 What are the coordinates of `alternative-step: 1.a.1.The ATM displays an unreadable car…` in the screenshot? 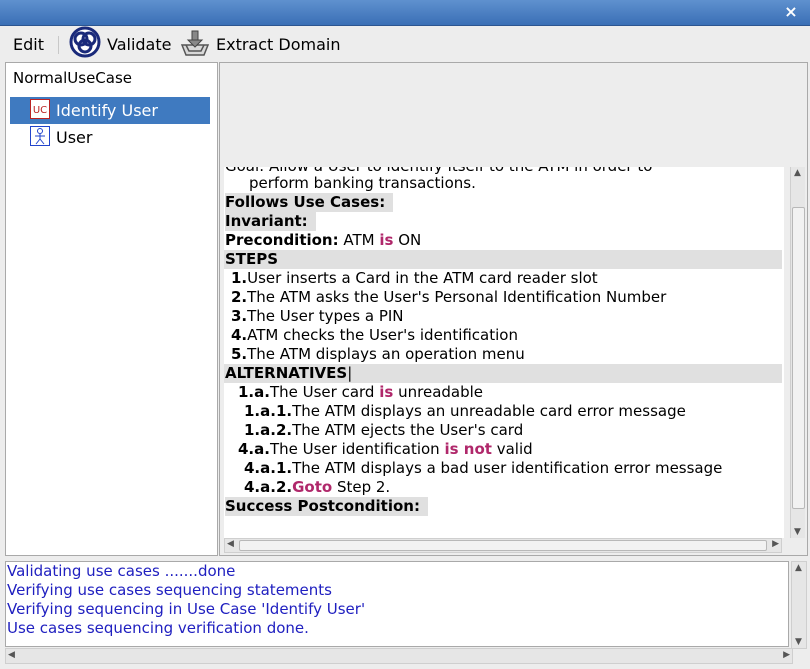 It's located at (465, 411).